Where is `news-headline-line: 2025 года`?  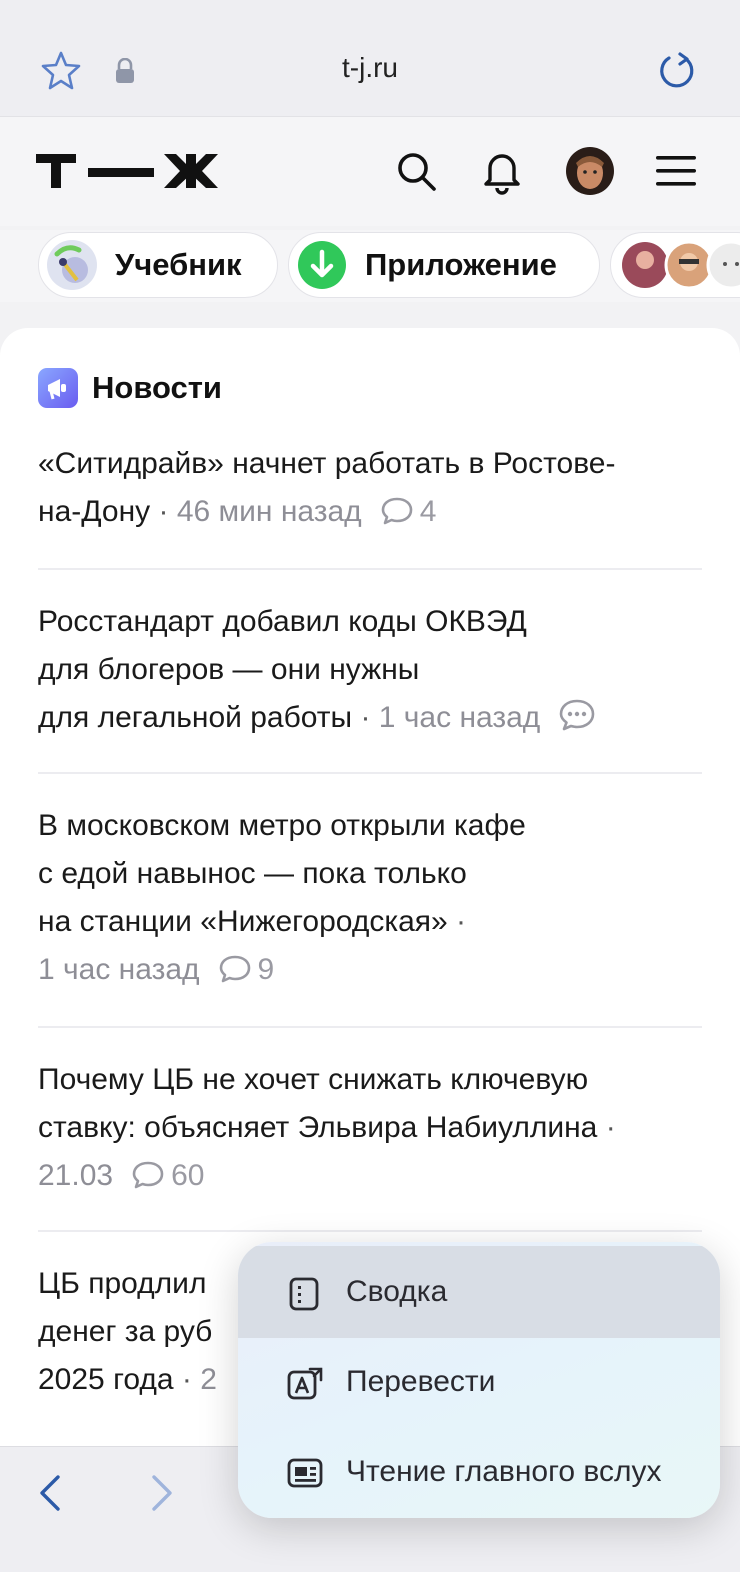
news-headline-line: 2025 года is located at coordinates (106, 1379).